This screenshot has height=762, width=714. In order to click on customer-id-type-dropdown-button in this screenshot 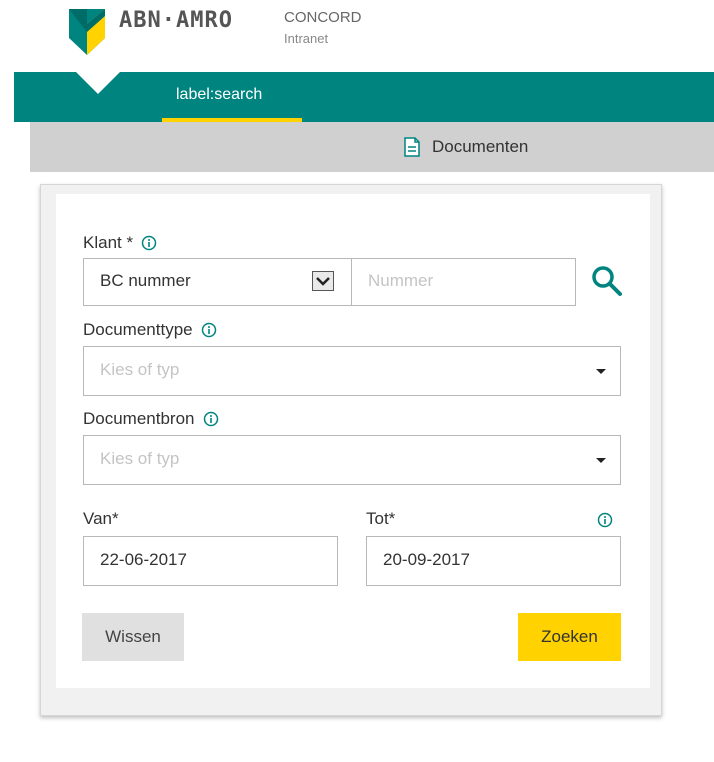, I will do `click(323, 281)`.